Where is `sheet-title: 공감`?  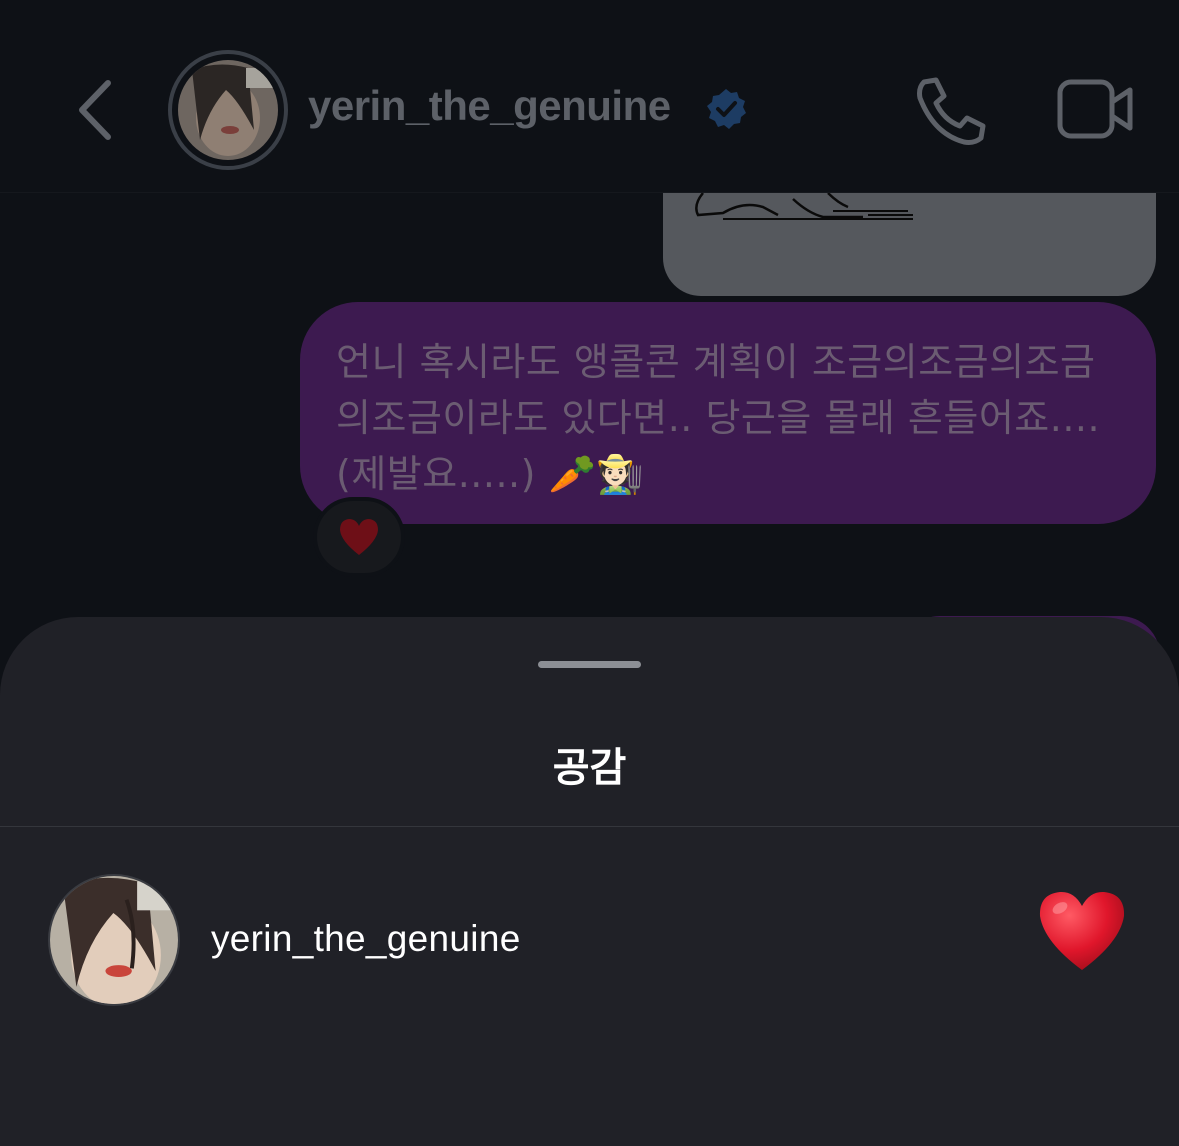
sheet-title: 공감 is located at coordinates (589, 768).